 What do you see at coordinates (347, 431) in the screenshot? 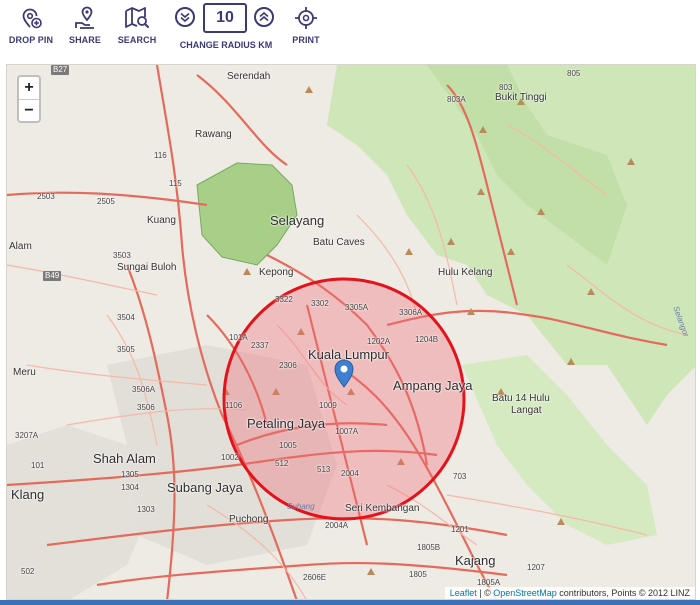
I see `route-1007a: 1007A` at bounding box center [347, 431].